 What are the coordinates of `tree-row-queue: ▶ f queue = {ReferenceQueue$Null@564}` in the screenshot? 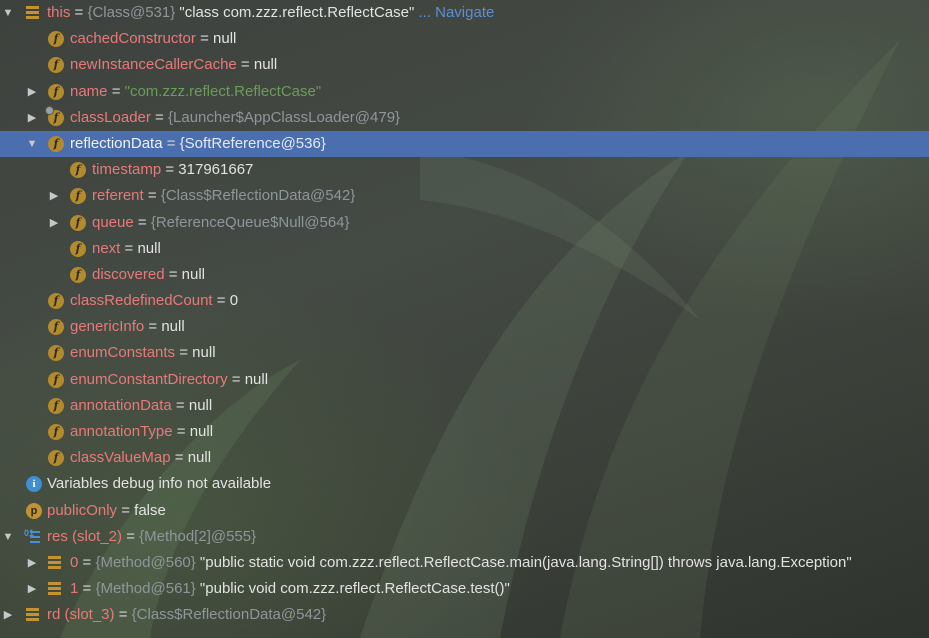 It's located at (464, 223).